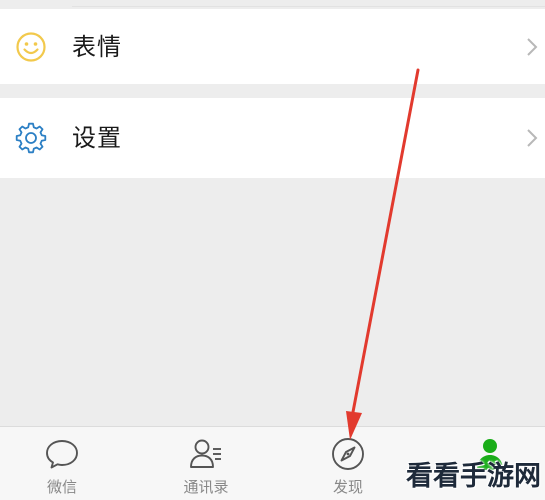 The image size is (545, 500). Describe the element at coordinates (97, 46) in the screenshot. I see `menu-item-label: 表情` at that location.